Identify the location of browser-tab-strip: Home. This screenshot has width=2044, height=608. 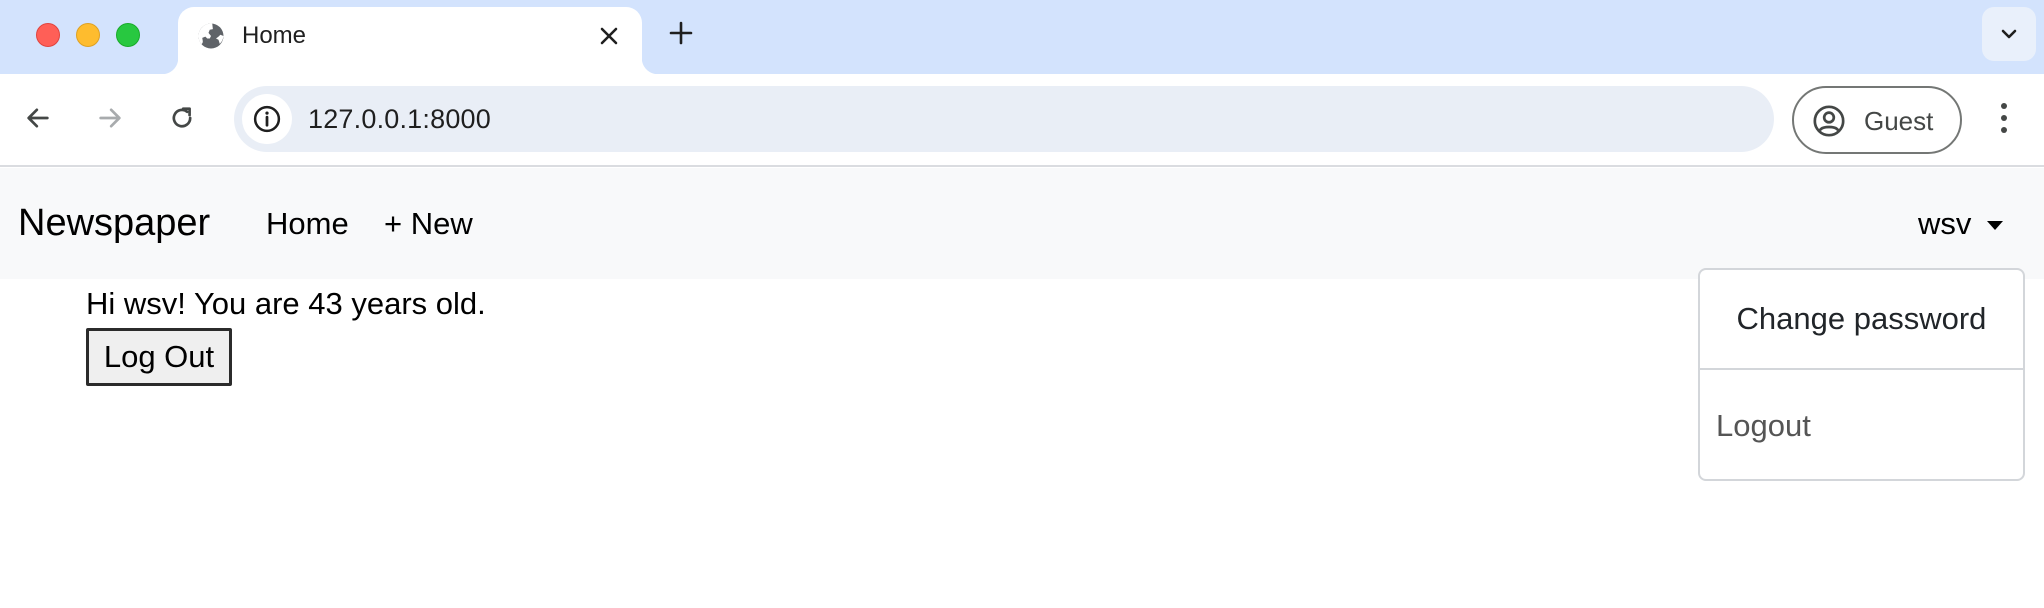
(1022, 37).